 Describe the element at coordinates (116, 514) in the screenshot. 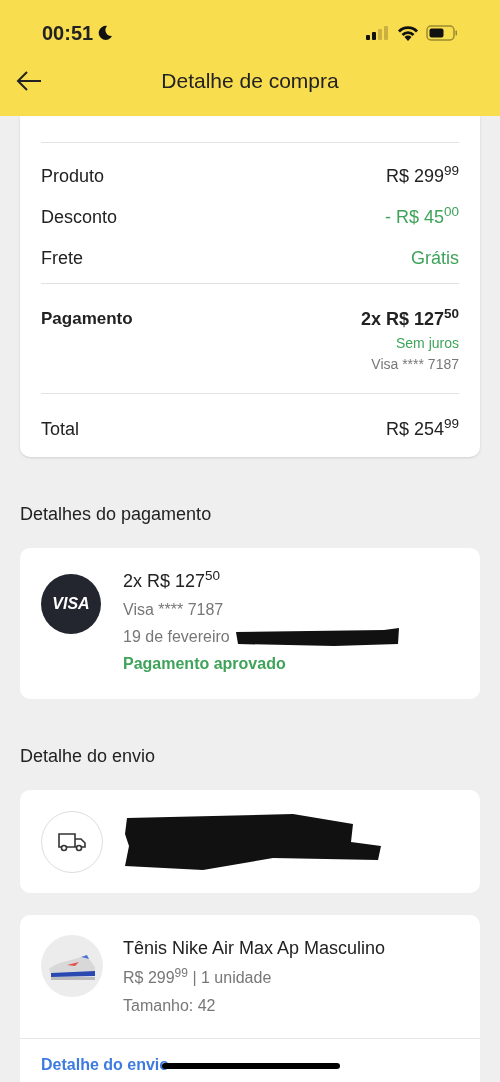

I see `section-title: Detalhes do pagamento` at that location.